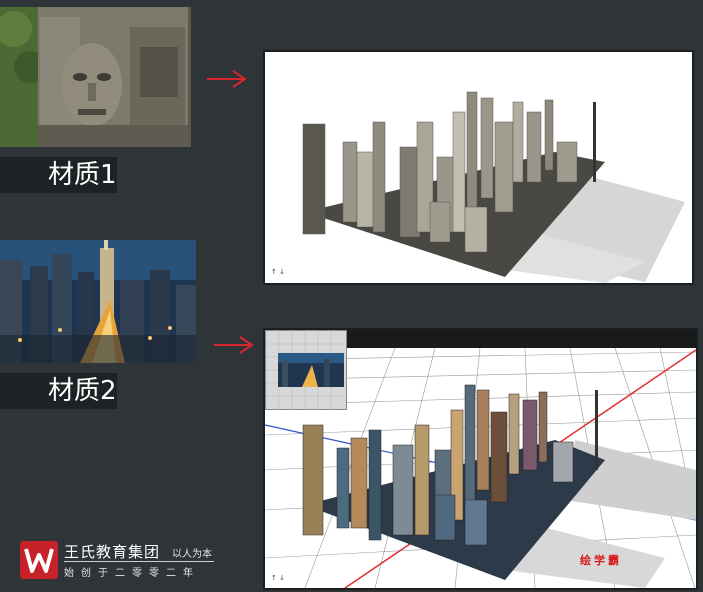 The width and height of the screenshot is (703, 592). I want to click on w-logo-icon, so click(39, 560).